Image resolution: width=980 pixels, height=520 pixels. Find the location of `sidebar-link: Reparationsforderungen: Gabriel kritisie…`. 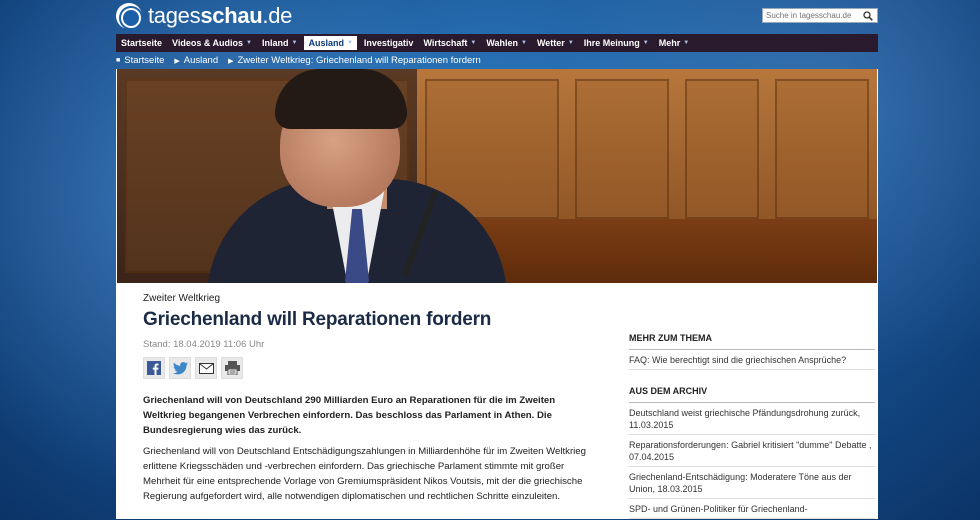

sidebar-link: Reparationsforderungen: Gabriel kritisie… is located at coordinates (752, 451).